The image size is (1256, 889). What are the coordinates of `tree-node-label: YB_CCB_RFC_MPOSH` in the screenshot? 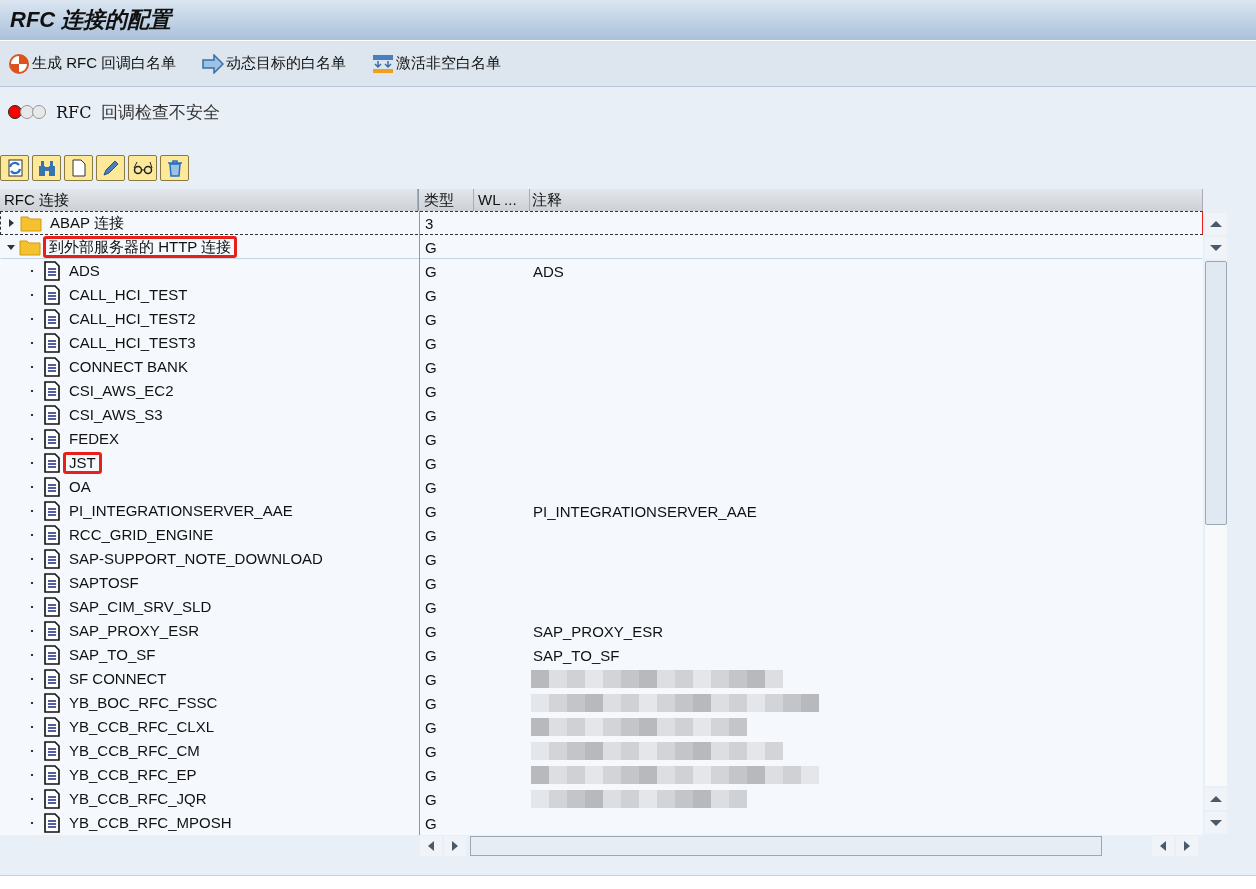 It's located at (150, 823).